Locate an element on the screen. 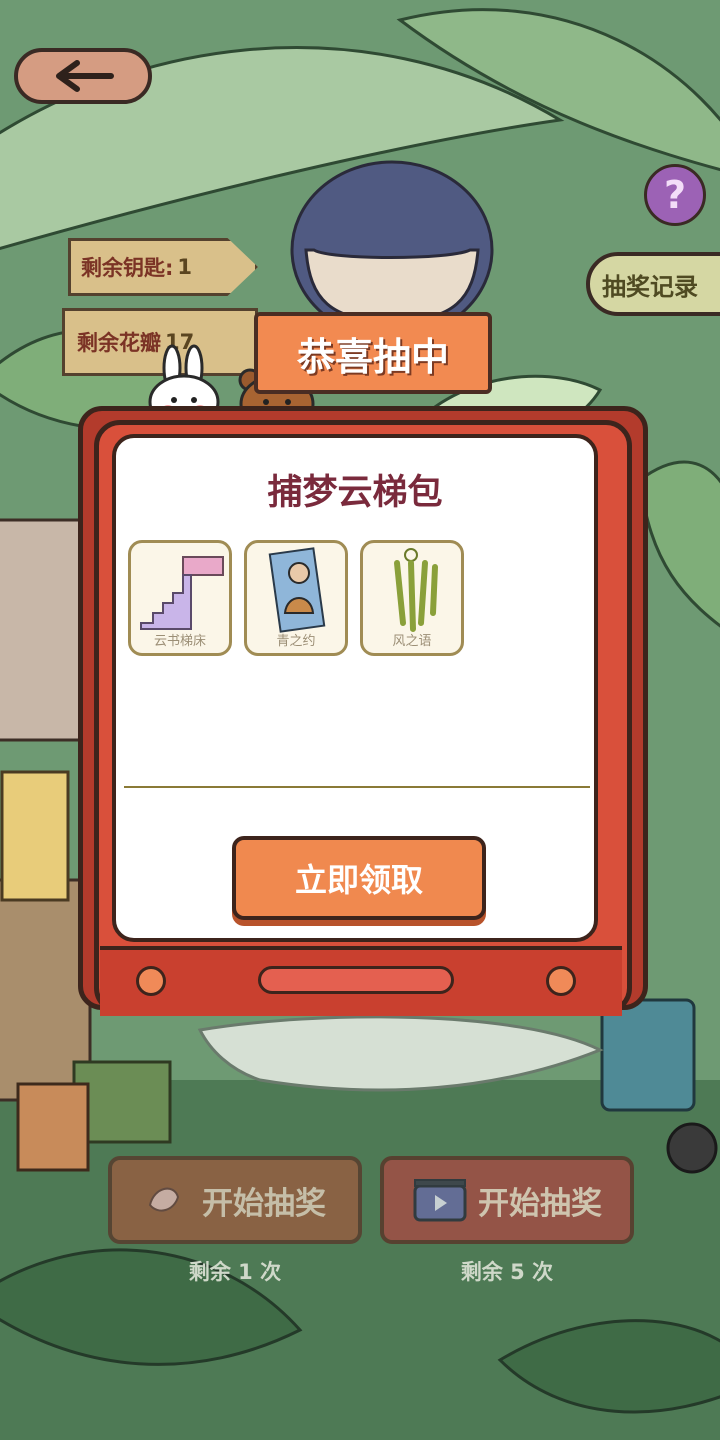 Image resolution: width=720 pixels, height=1440 pixels. remaining-keys-label: 剩余钥匙: is located at coordinates (127, 268).